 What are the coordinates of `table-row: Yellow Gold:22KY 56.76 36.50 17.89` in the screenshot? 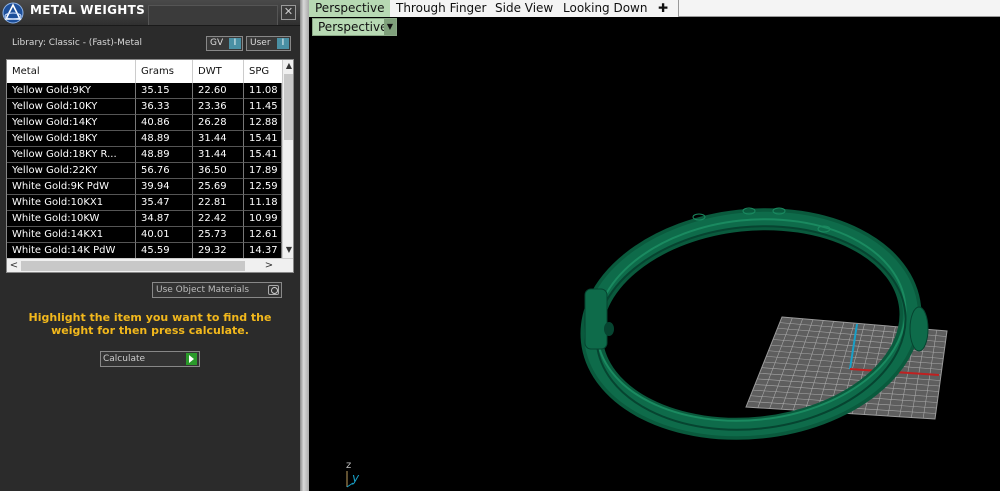 It's located at (144, 171).